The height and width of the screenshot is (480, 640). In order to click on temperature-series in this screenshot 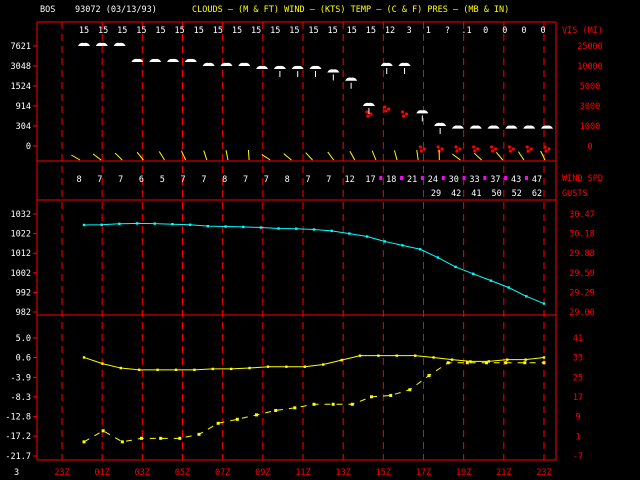, I will do `click(314, 363)`.